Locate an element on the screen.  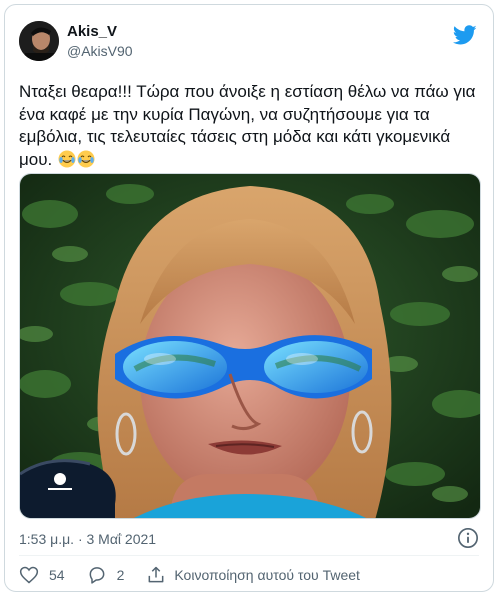
share-label: Κοινοποίηση αυτού του Tweet is located at coordinates (267, 575).